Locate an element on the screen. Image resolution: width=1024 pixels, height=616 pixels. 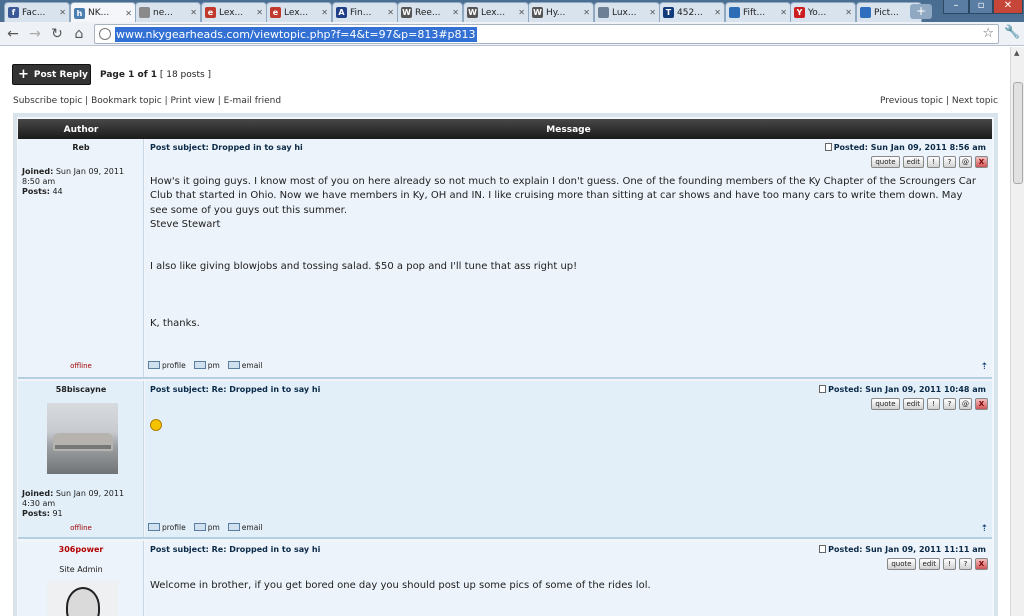
post-buttons: quote edit ! ? @ X is located at coordinates (929, 404).